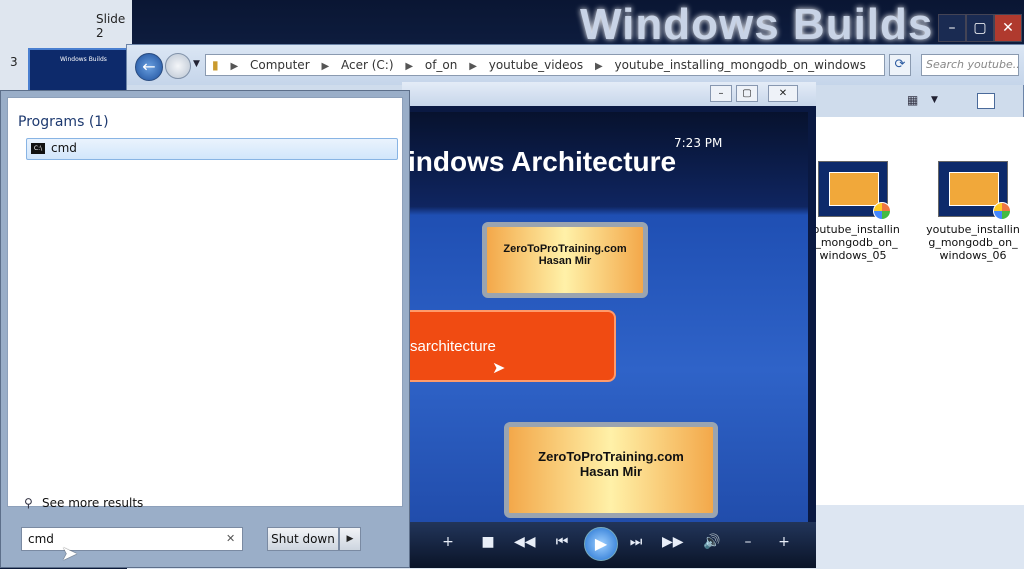 The image size is (1024, 569). Describe the element at coordinates (215, 65) in the screenshot. I see `folder-icon: ▮` at that location.